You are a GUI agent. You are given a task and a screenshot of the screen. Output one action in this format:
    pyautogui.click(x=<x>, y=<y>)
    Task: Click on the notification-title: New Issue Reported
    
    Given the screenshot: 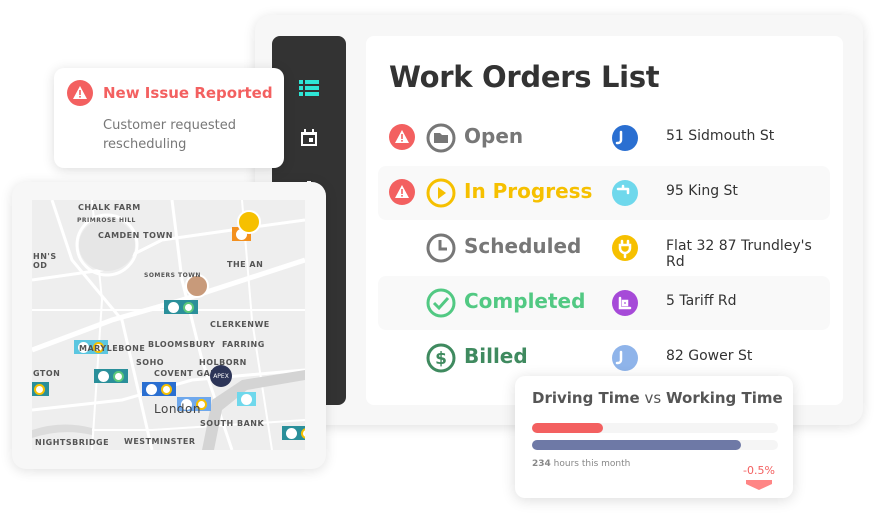 What is the action you would take?
    pyautogui.click(x=188, y=93)
    